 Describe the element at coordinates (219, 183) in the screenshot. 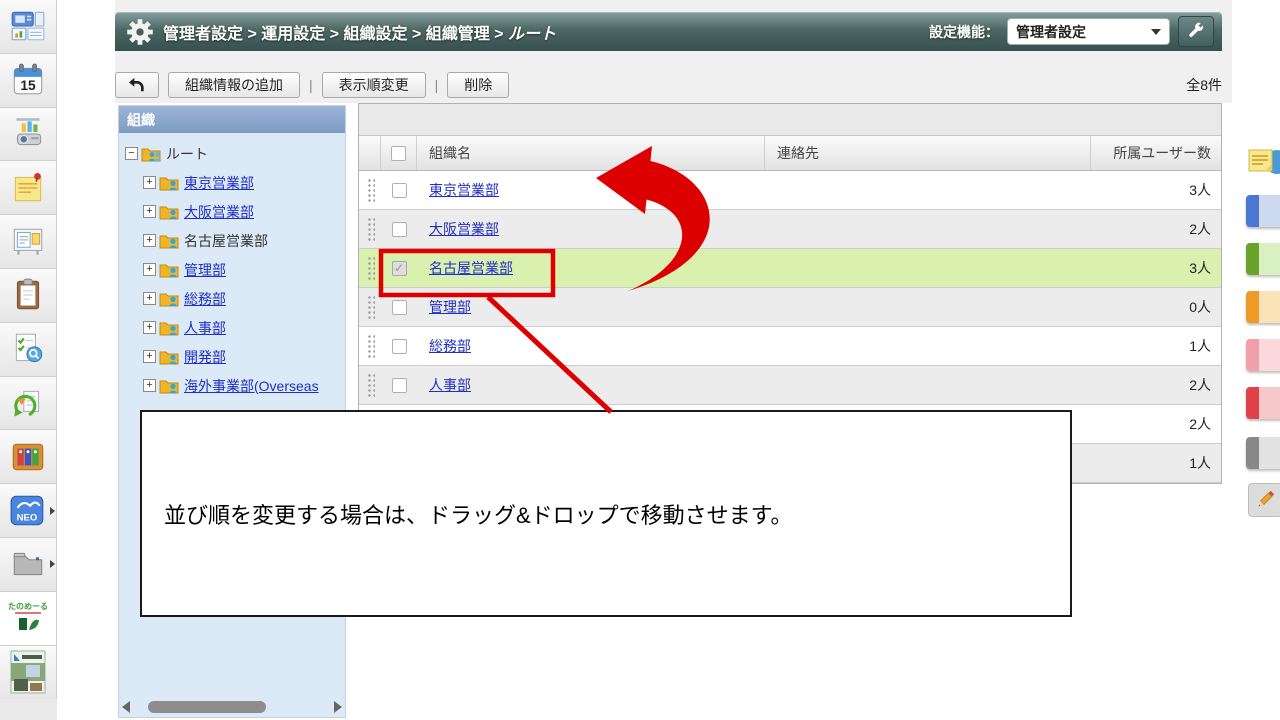

I see `tree-item-label: 東京営業部` at that location.